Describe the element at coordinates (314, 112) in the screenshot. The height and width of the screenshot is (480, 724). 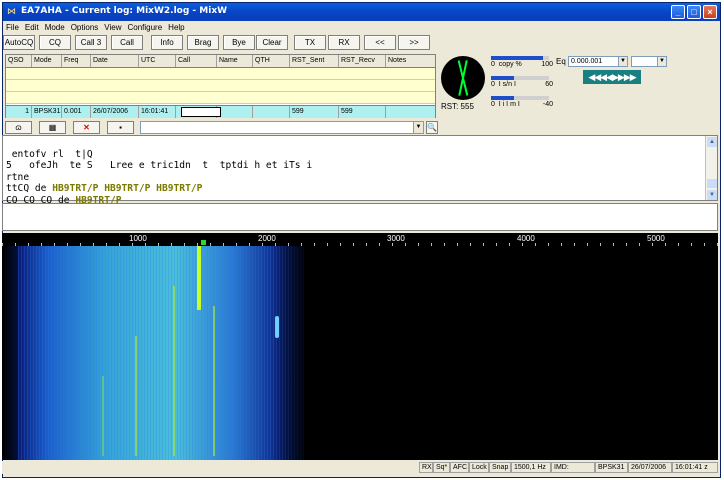
I see `qso-rst-sent: 599` at that location.